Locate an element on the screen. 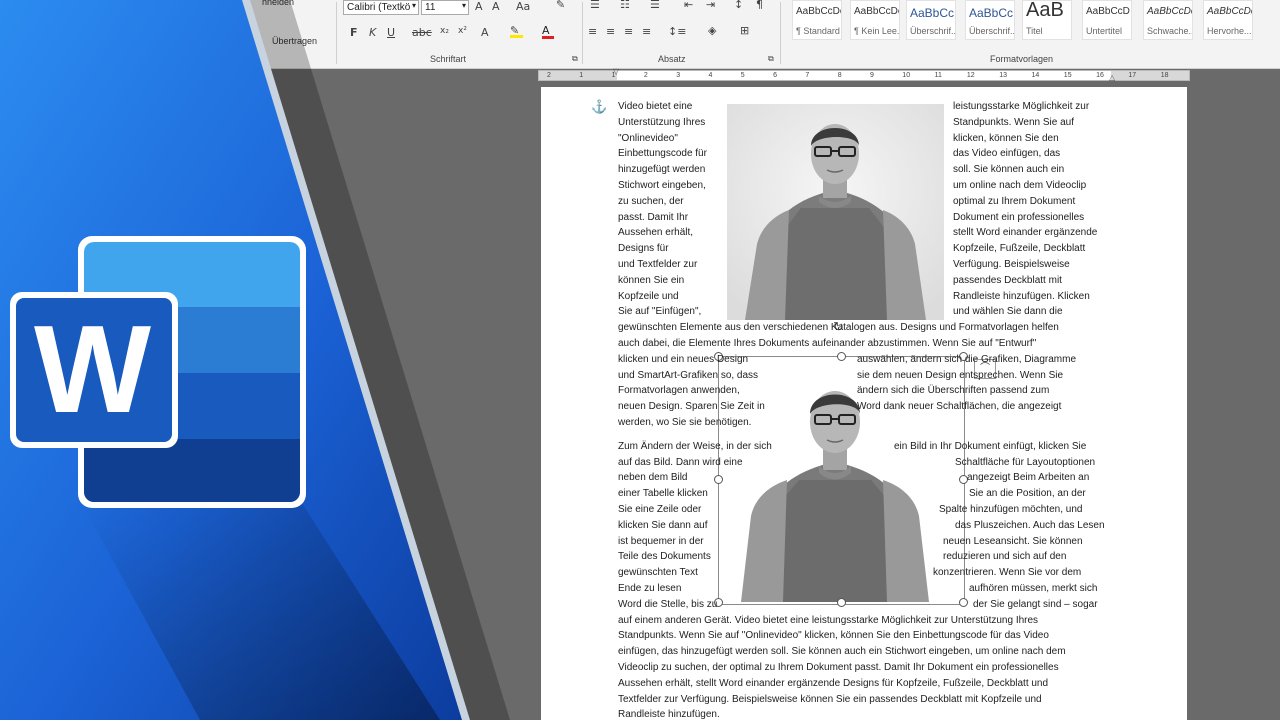 This screenshot has width=1280, height=720. cut-label: hneiden is located at coordinates (278, 3).